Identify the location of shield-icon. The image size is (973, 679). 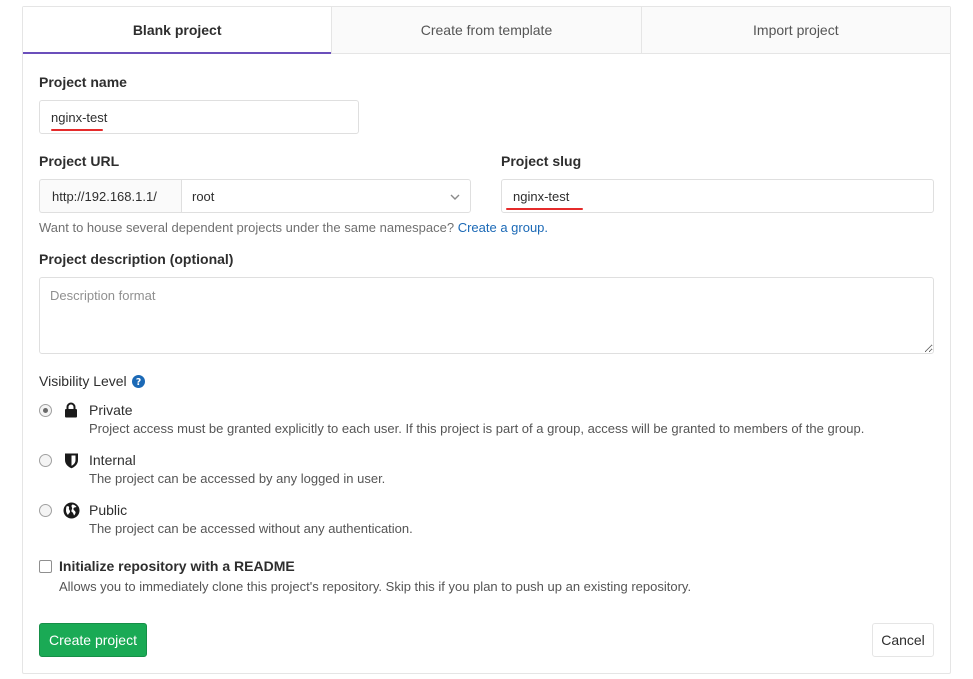
(71, 461).